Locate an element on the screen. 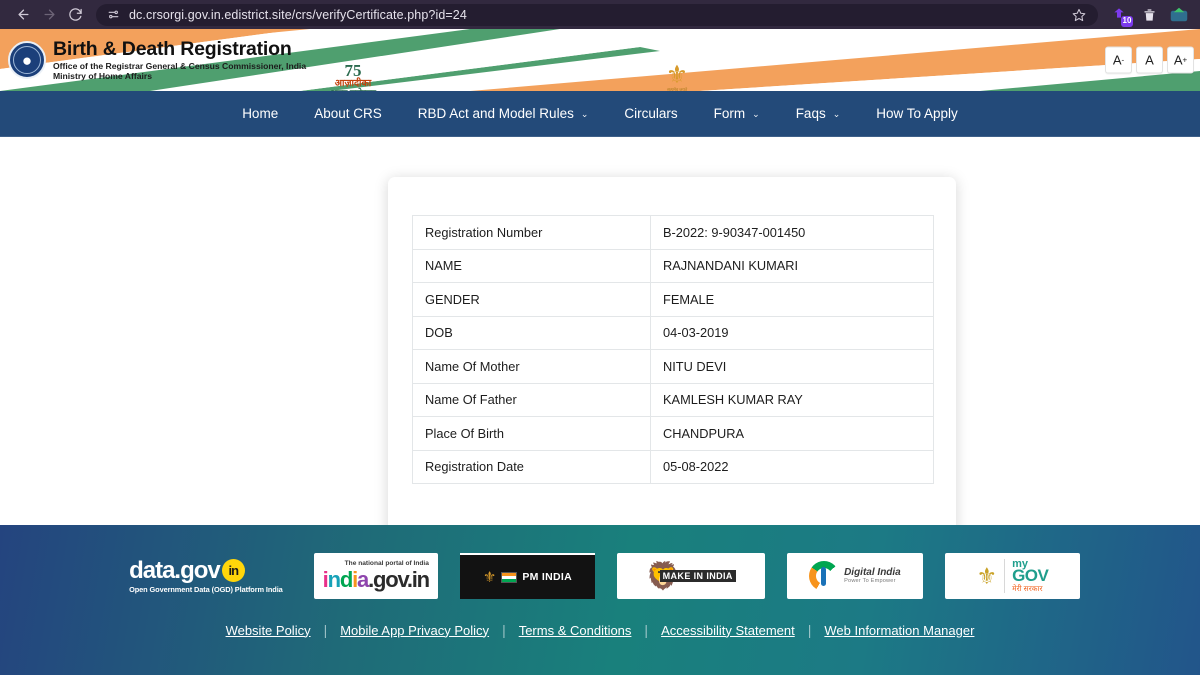 The height and width of the screenshot is (675, 1200). make-in-india-label: MAKE IN INDIA is located at coordinates (697, 576).